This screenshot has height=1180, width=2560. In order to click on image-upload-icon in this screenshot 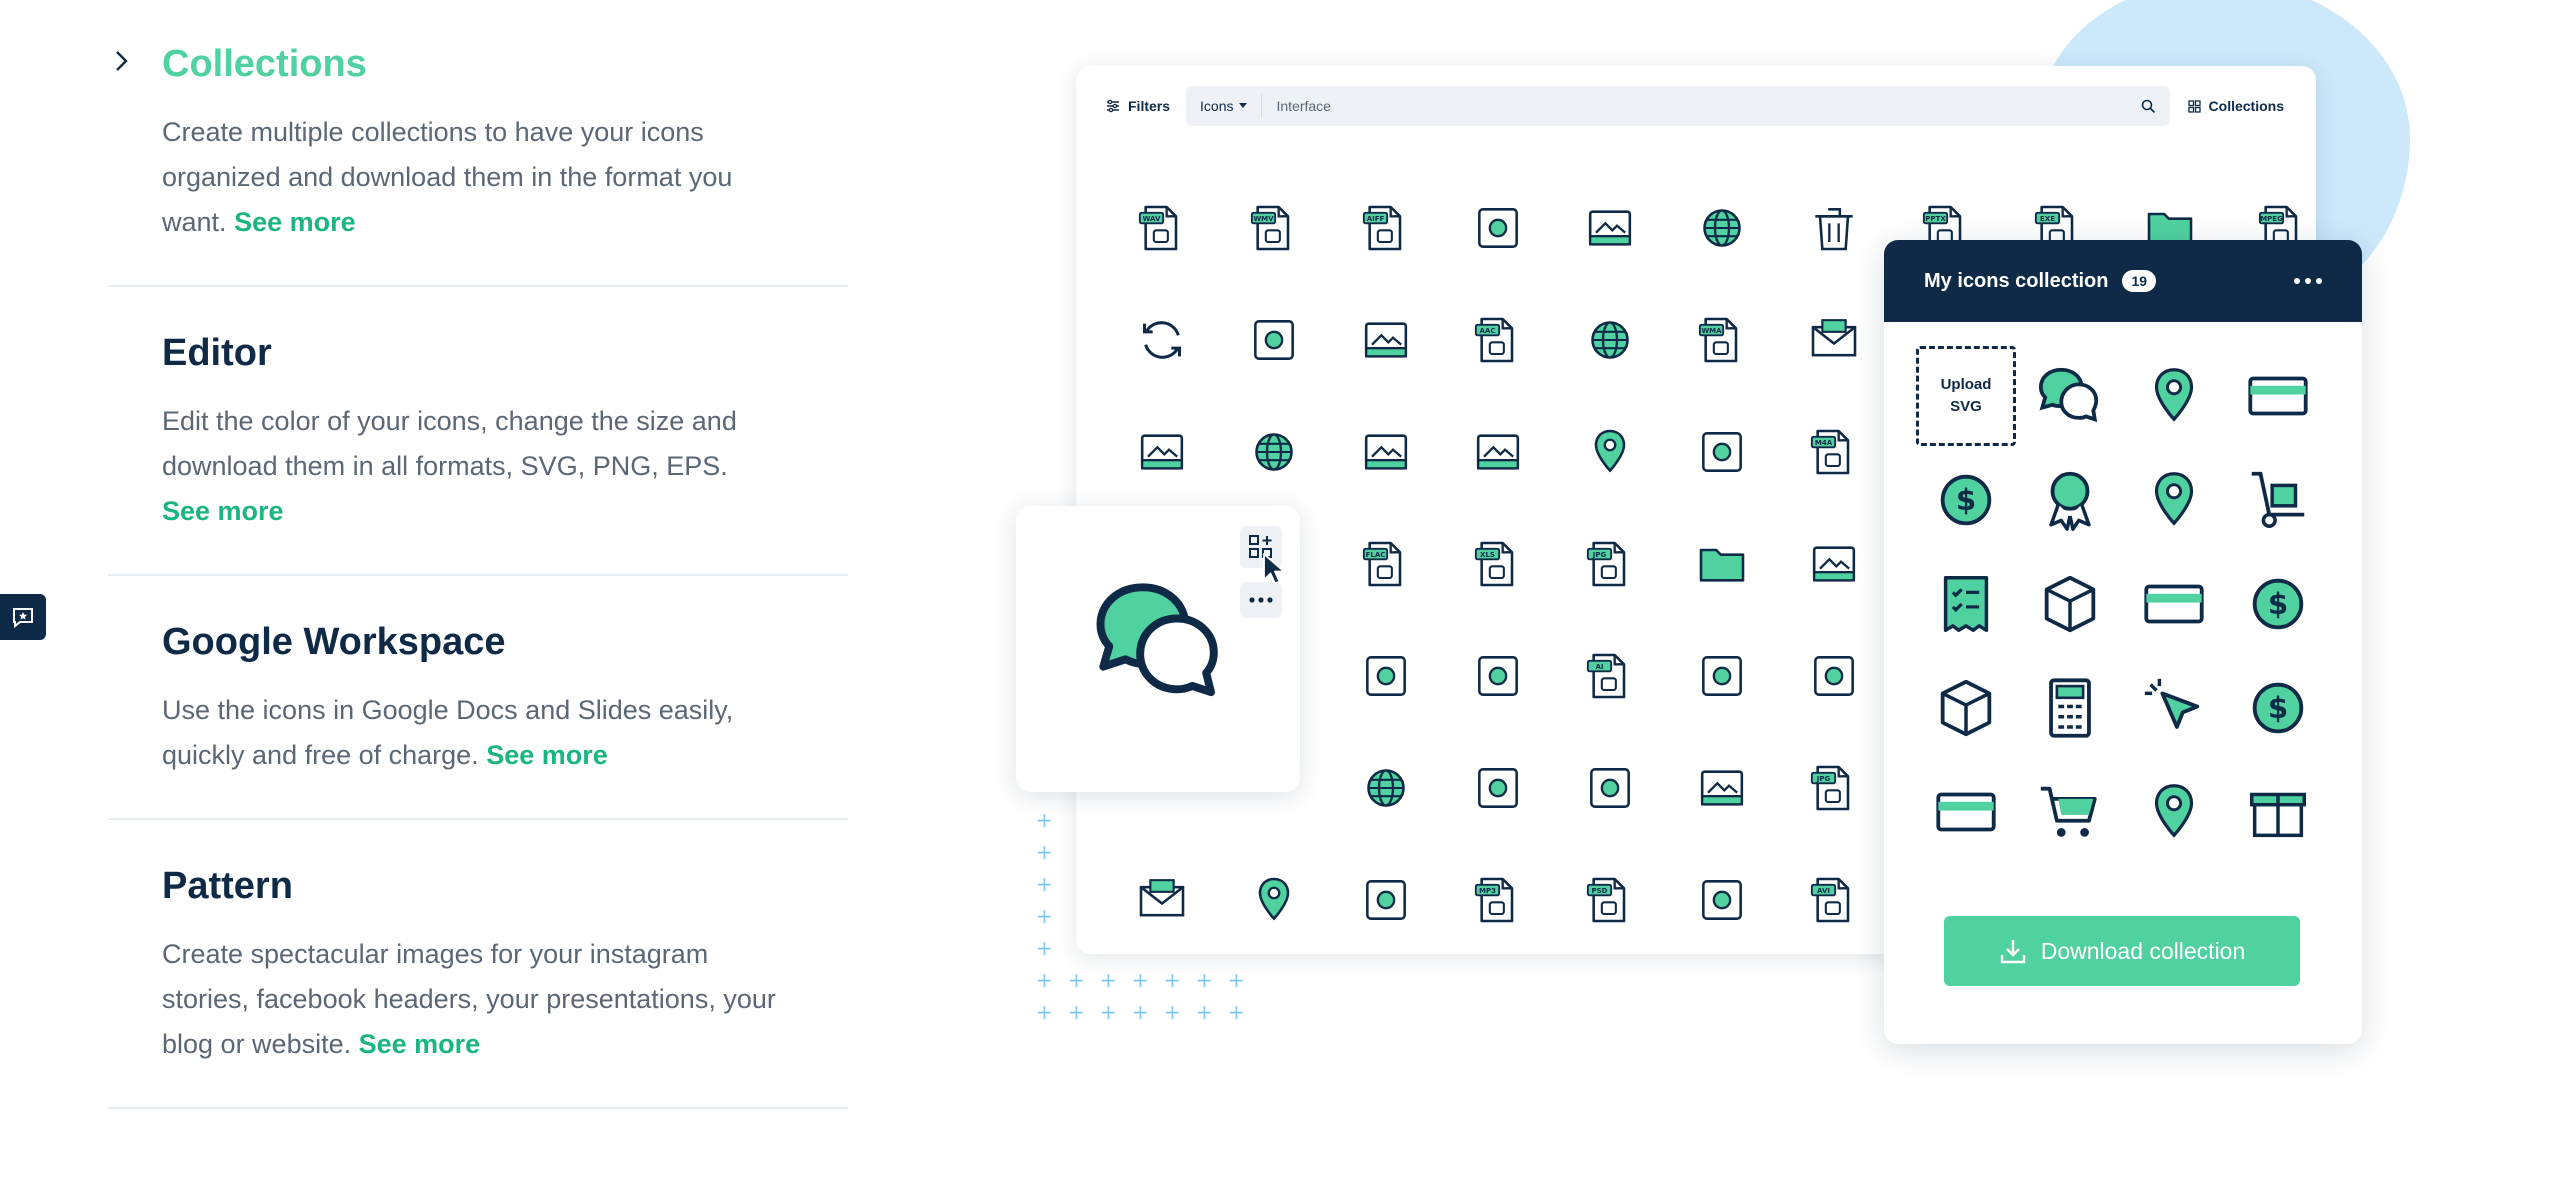, I will do `click(1610, 228)`.